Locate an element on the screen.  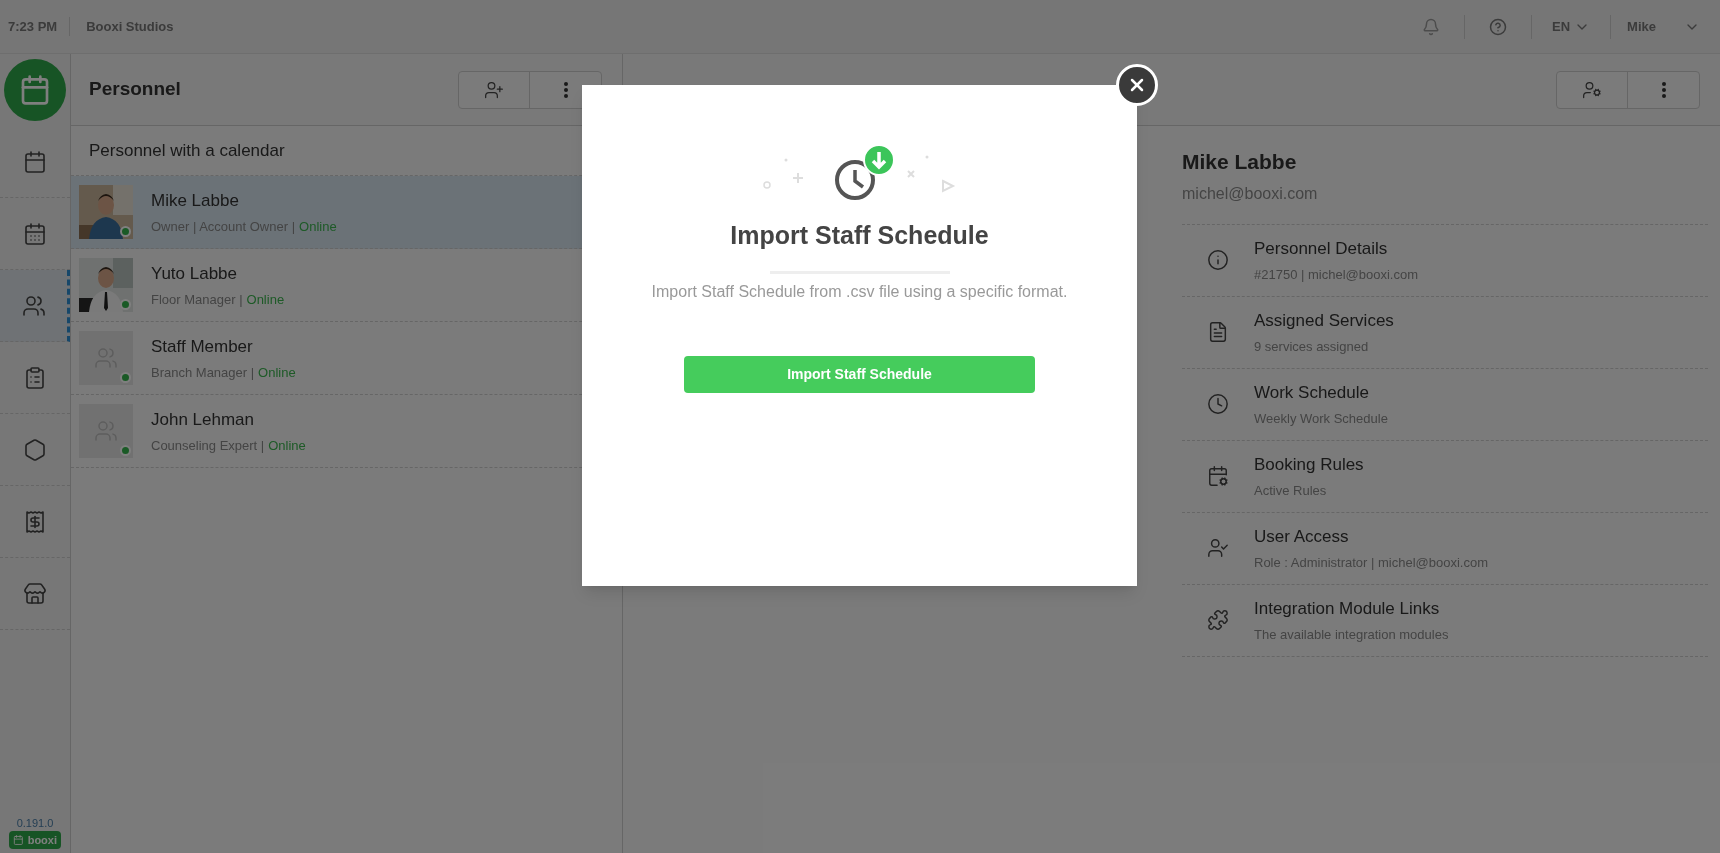
clock-icon is located at coordinates (1218, 404).